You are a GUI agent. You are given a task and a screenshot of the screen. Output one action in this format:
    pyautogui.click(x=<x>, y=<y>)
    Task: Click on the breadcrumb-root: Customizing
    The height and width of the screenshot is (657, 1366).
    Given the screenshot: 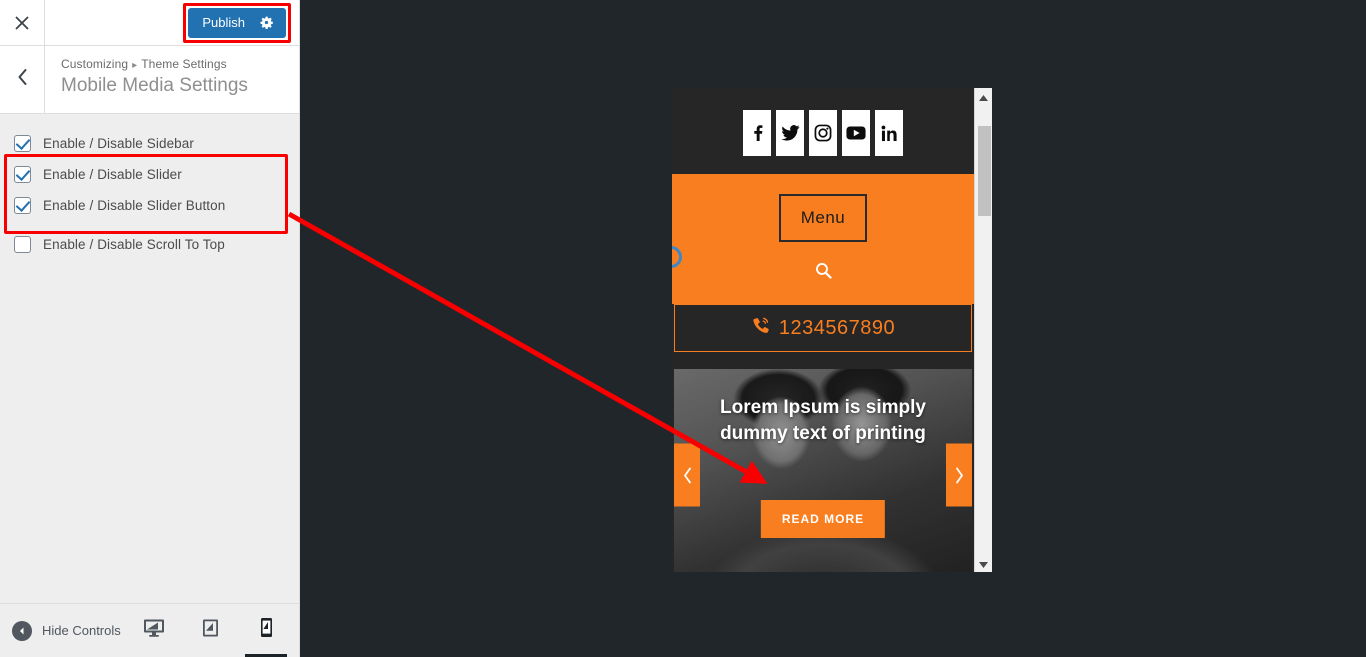 What is the action you would take?
    pyautogui.click(x=94, y=64)
    